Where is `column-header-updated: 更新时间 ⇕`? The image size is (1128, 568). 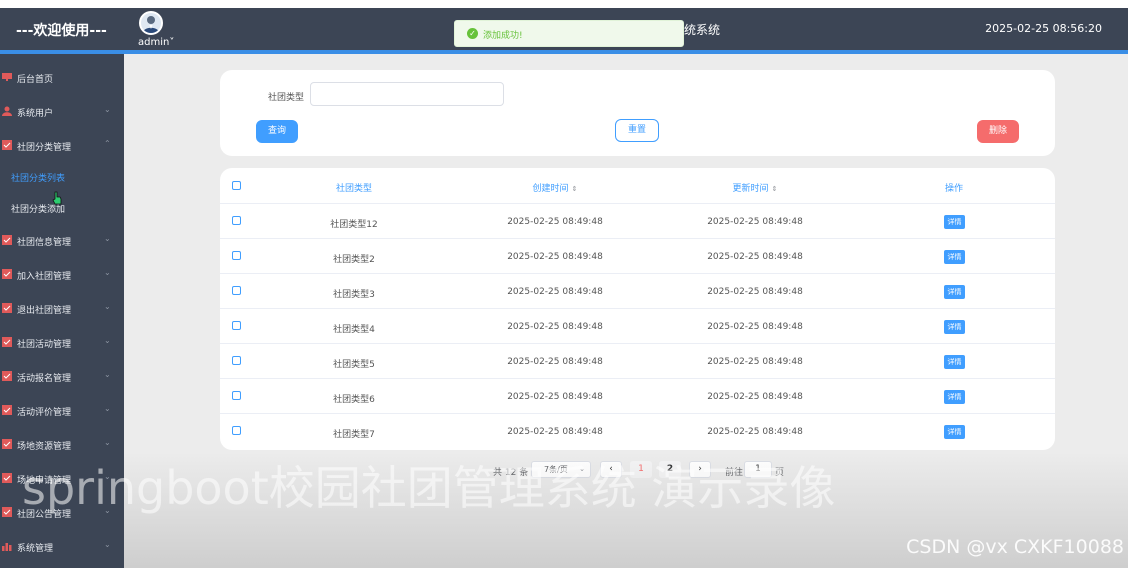
column-header-updated: 更新时间 ⇕ is located at coordinates (755, 187).